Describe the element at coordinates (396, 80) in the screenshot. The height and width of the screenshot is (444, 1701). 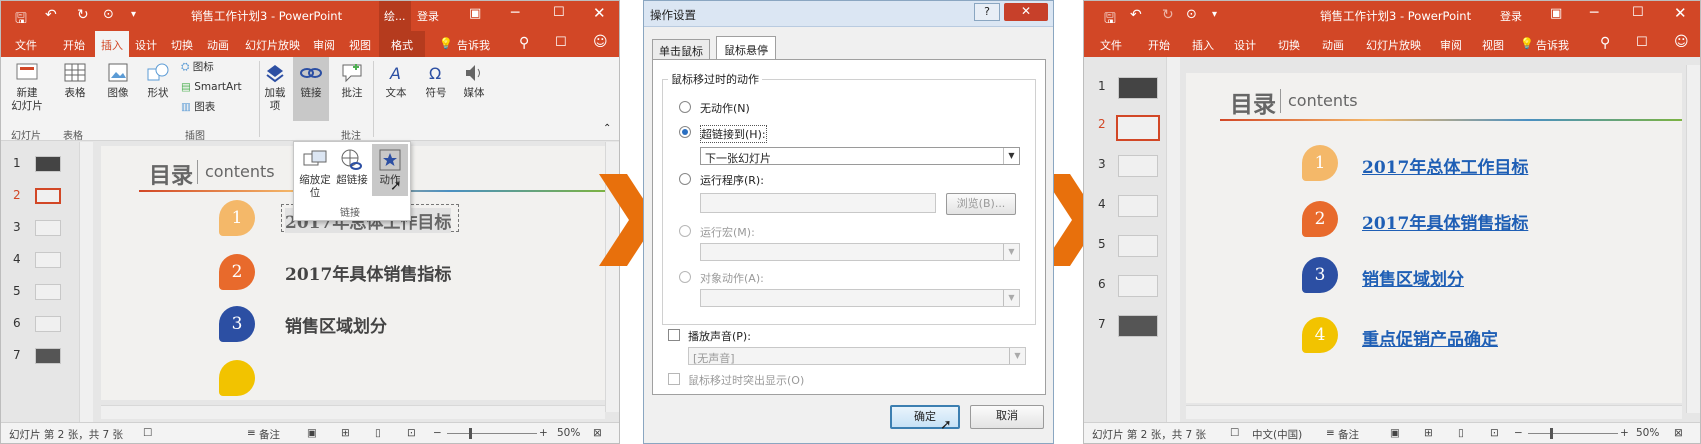
I see `text-button: A 文本` at that location.